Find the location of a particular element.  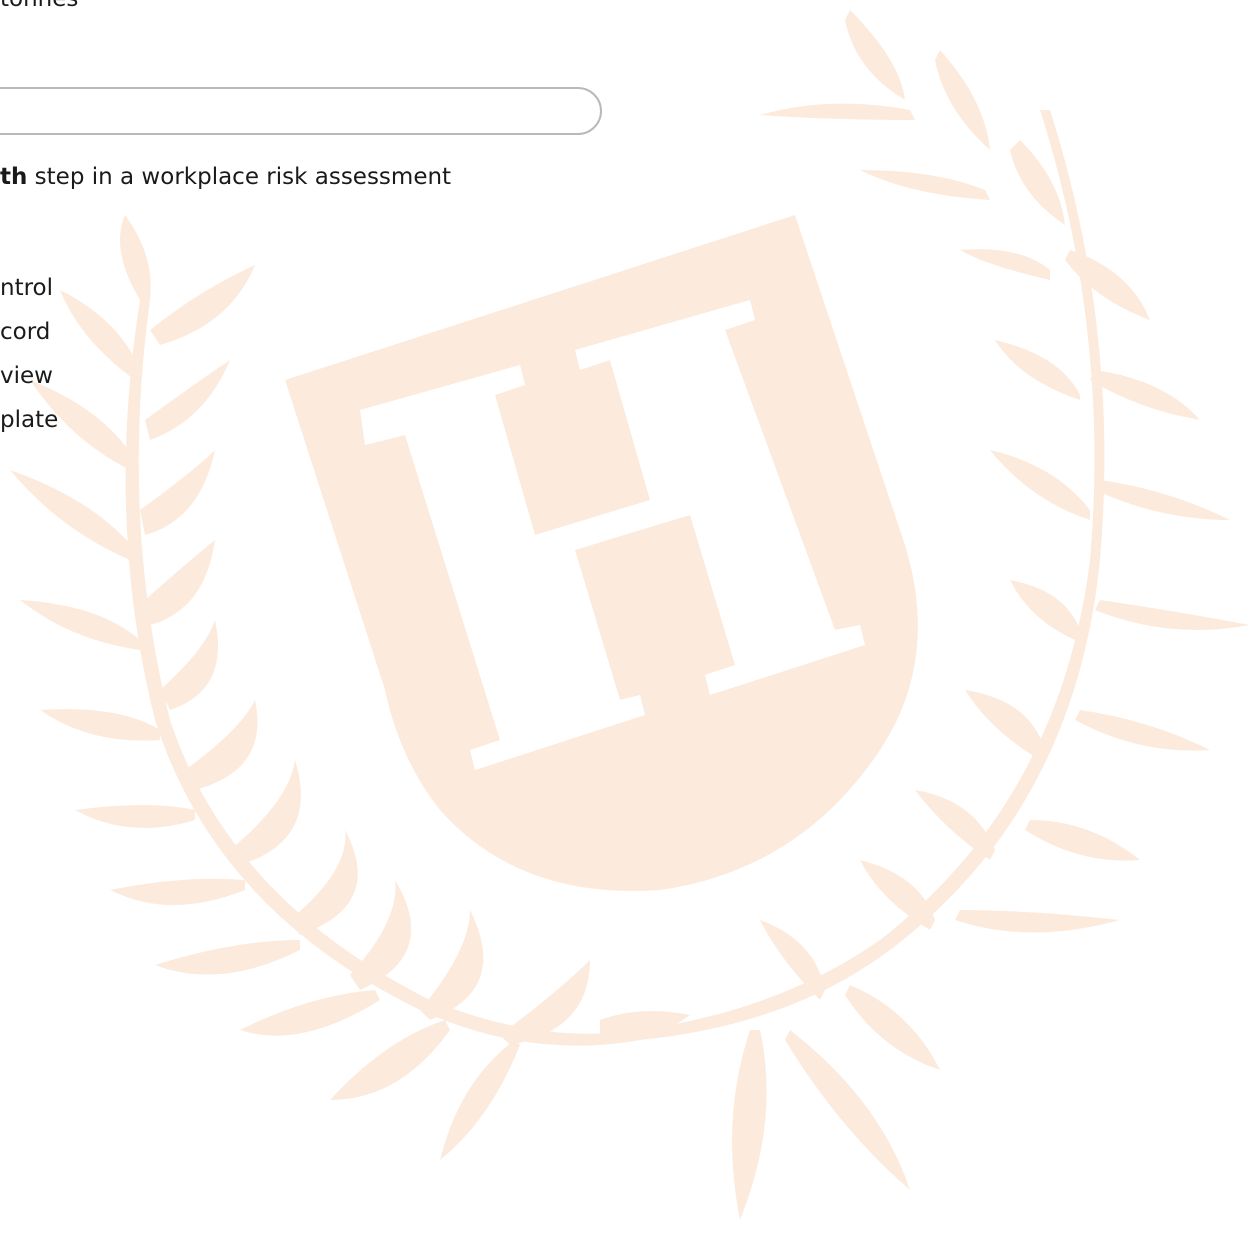

answer-input-box is located at coordinates (301, 111).